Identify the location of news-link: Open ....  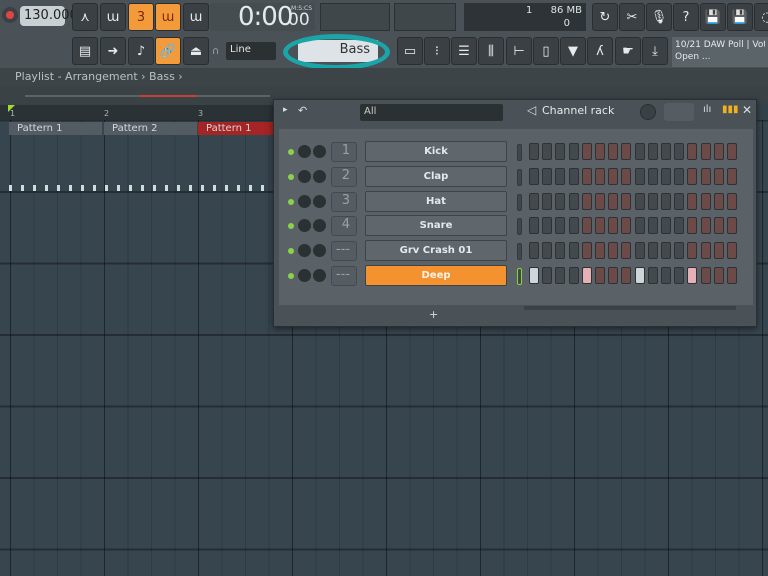
(720, 57).